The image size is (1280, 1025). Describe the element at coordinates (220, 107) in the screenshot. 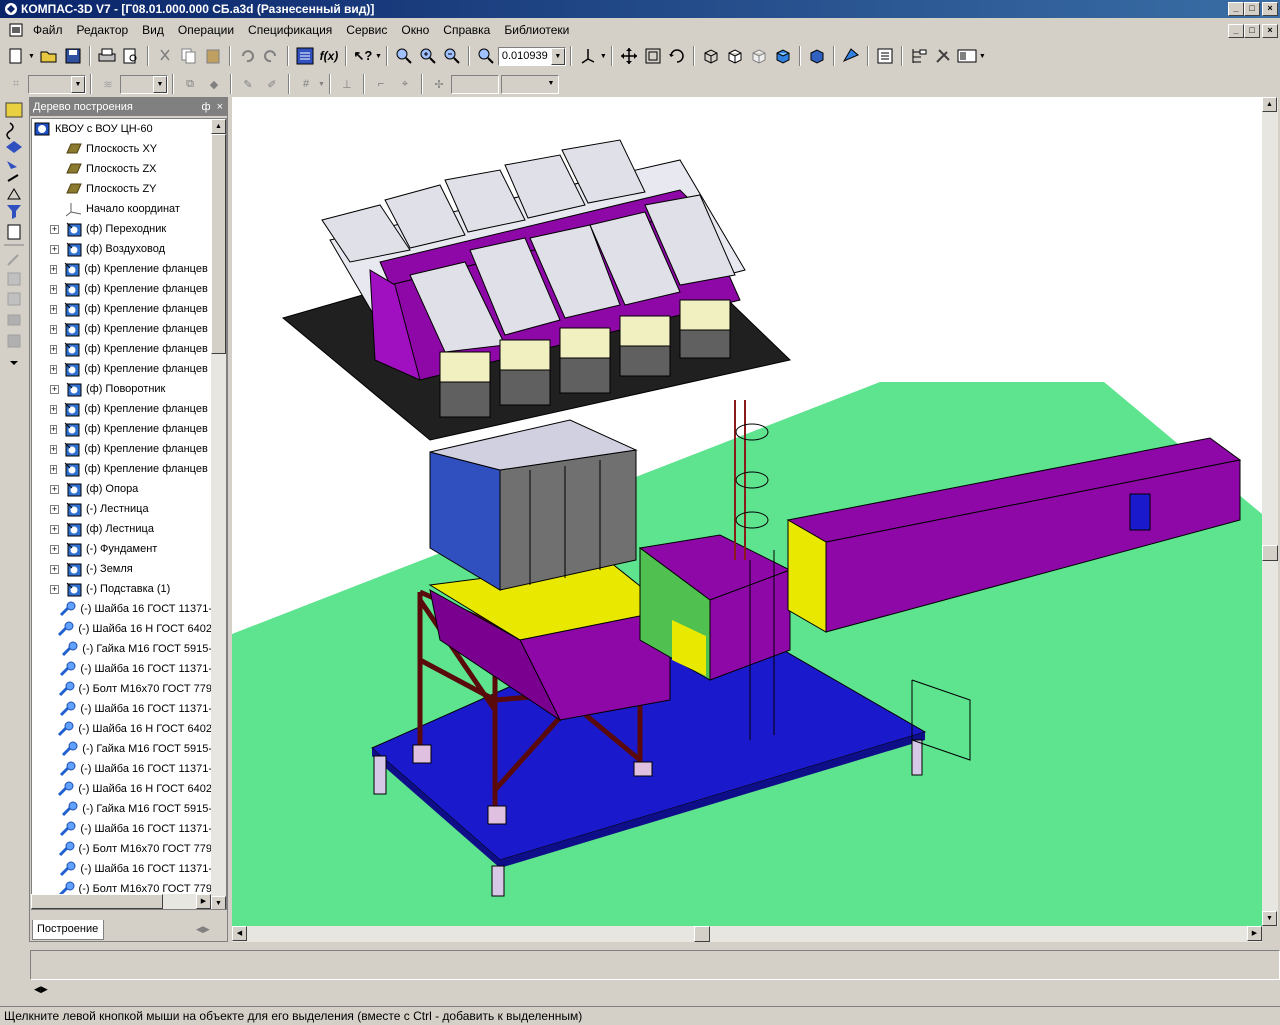

I see `panel-close-icon: ×` at that location.